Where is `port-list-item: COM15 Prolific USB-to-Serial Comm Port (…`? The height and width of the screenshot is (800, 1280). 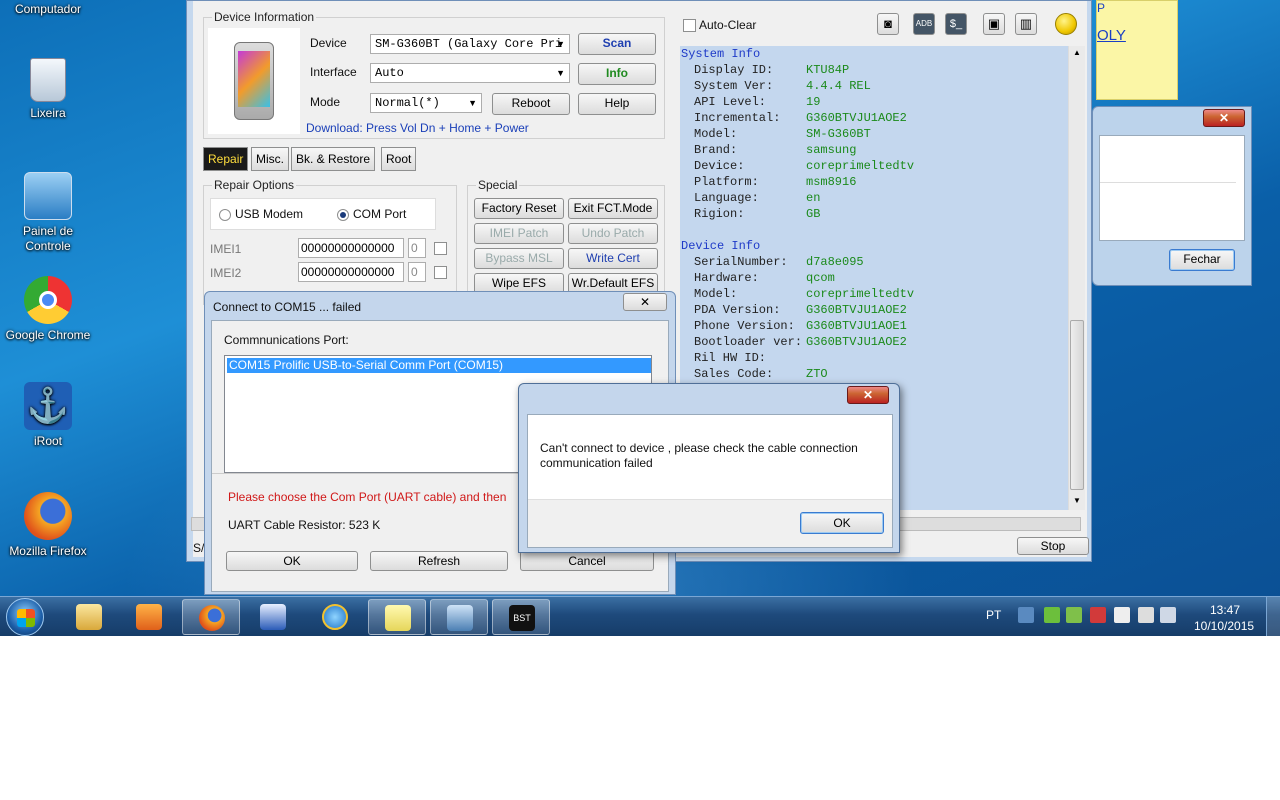 port-list-item: COM15 Prolific USB-to-Serial Comm Port (… is located at coordinates (439, 365).